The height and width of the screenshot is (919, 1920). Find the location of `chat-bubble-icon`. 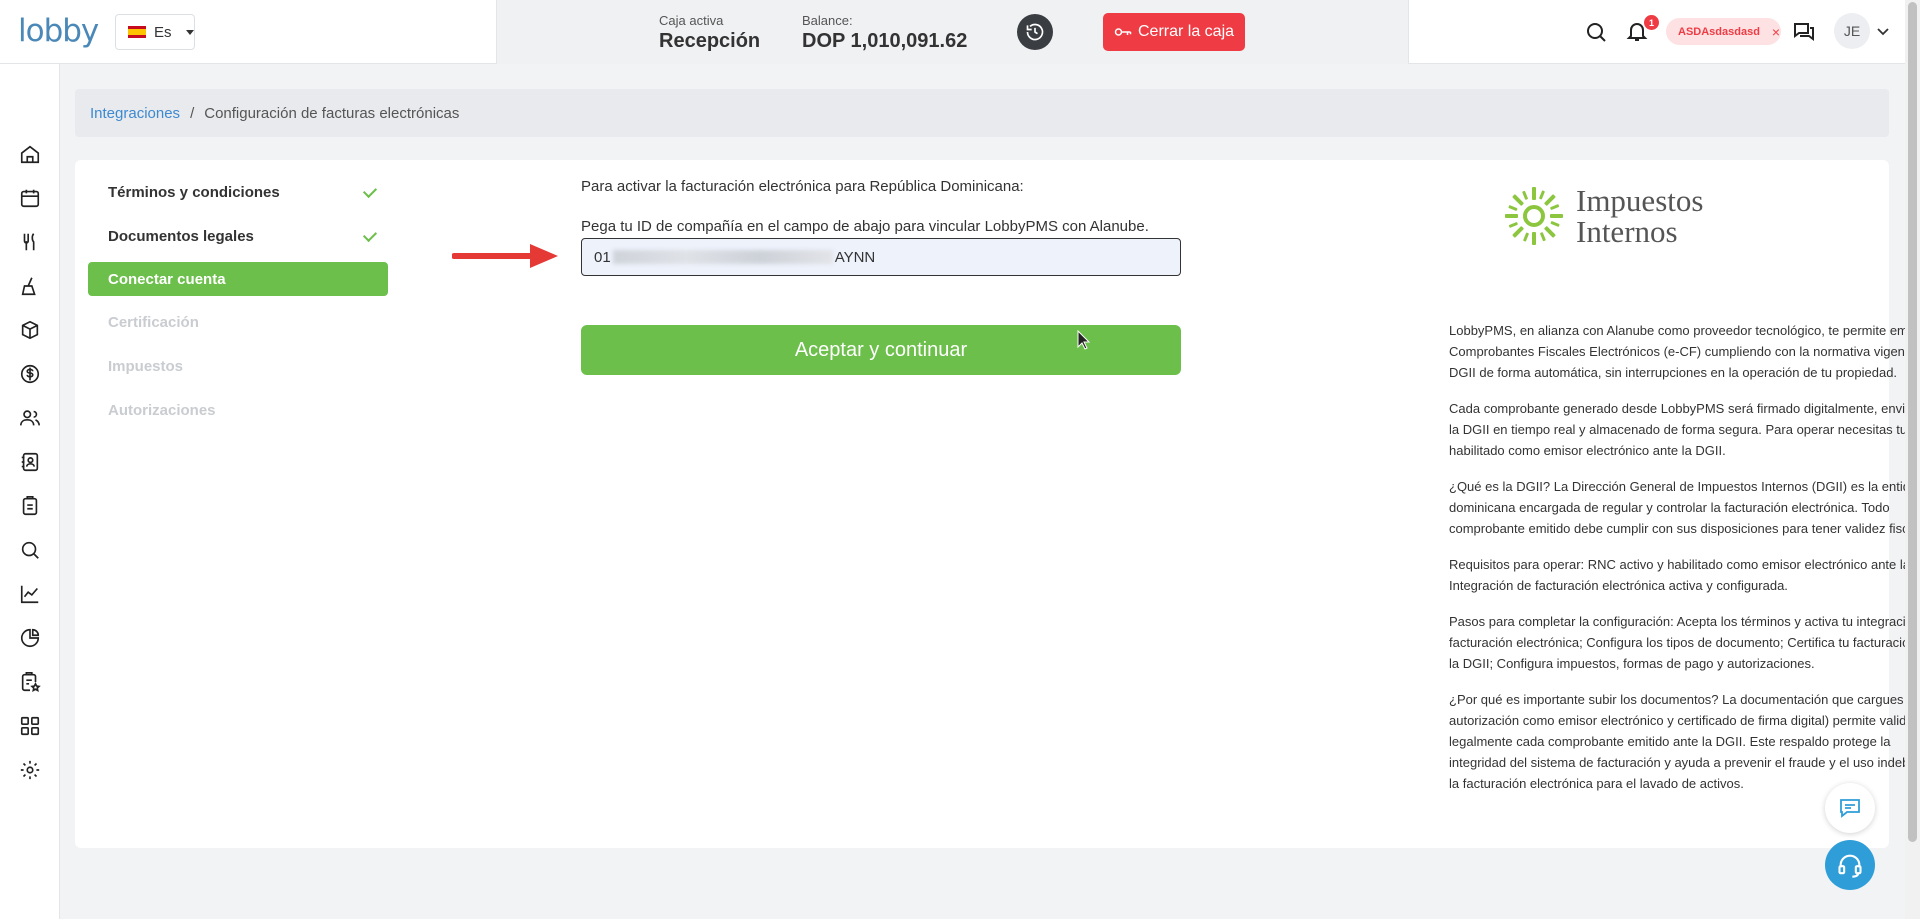

chat-bubble-icon is located at coordinates (1850, 808).